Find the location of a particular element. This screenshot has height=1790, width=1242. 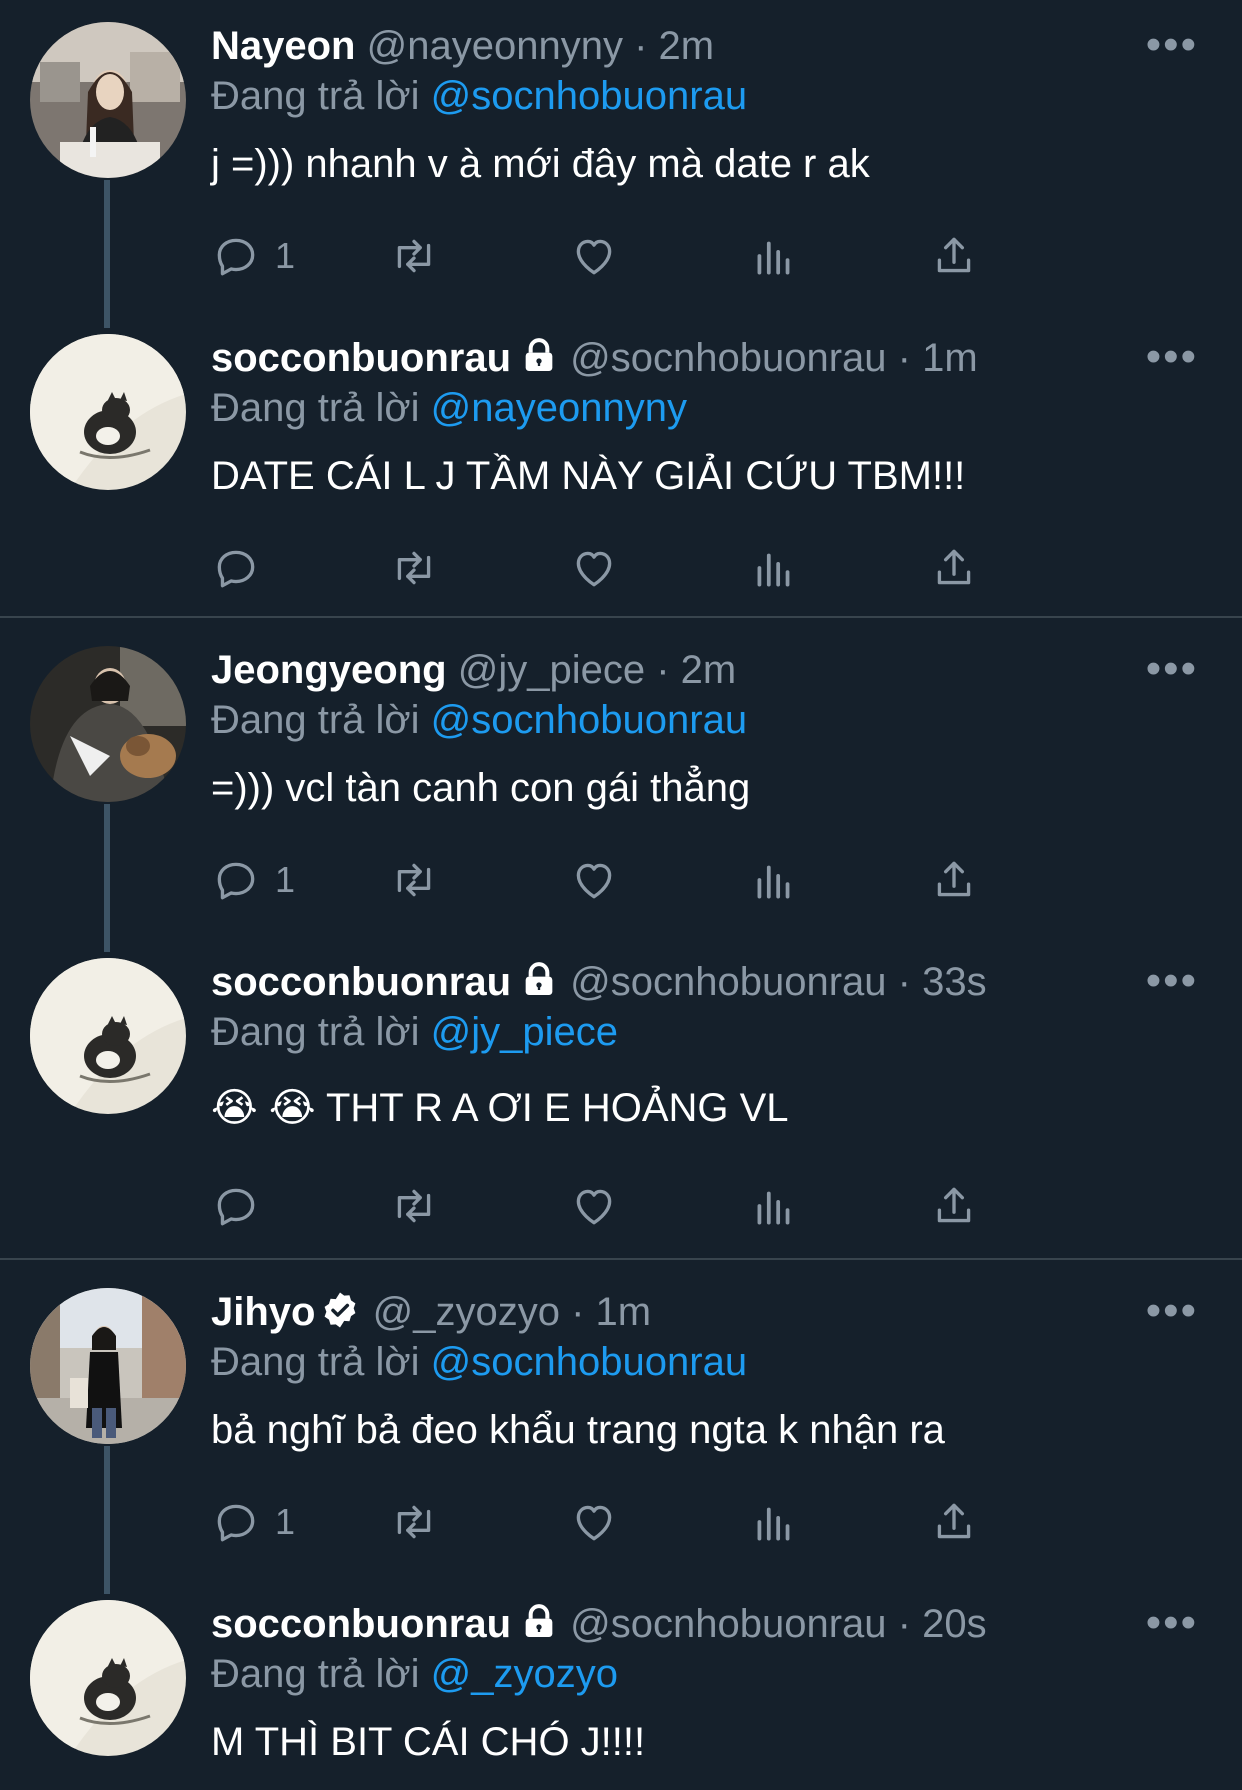

username: @_zyozyo is located at coordinates (466, 1312).